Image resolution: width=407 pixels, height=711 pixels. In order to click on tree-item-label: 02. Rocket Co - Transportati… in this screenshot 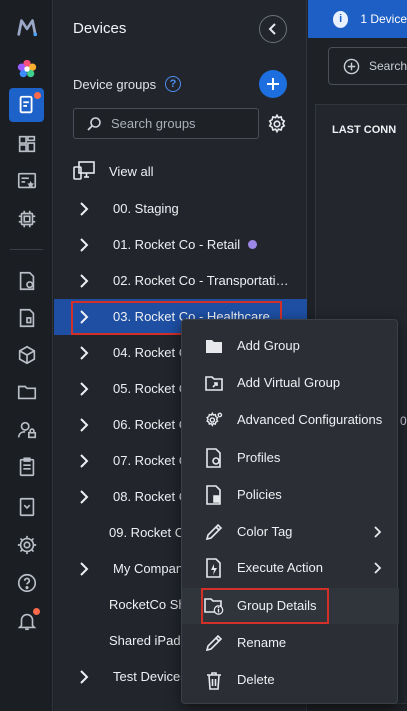, I will do `click(201, 280)`.